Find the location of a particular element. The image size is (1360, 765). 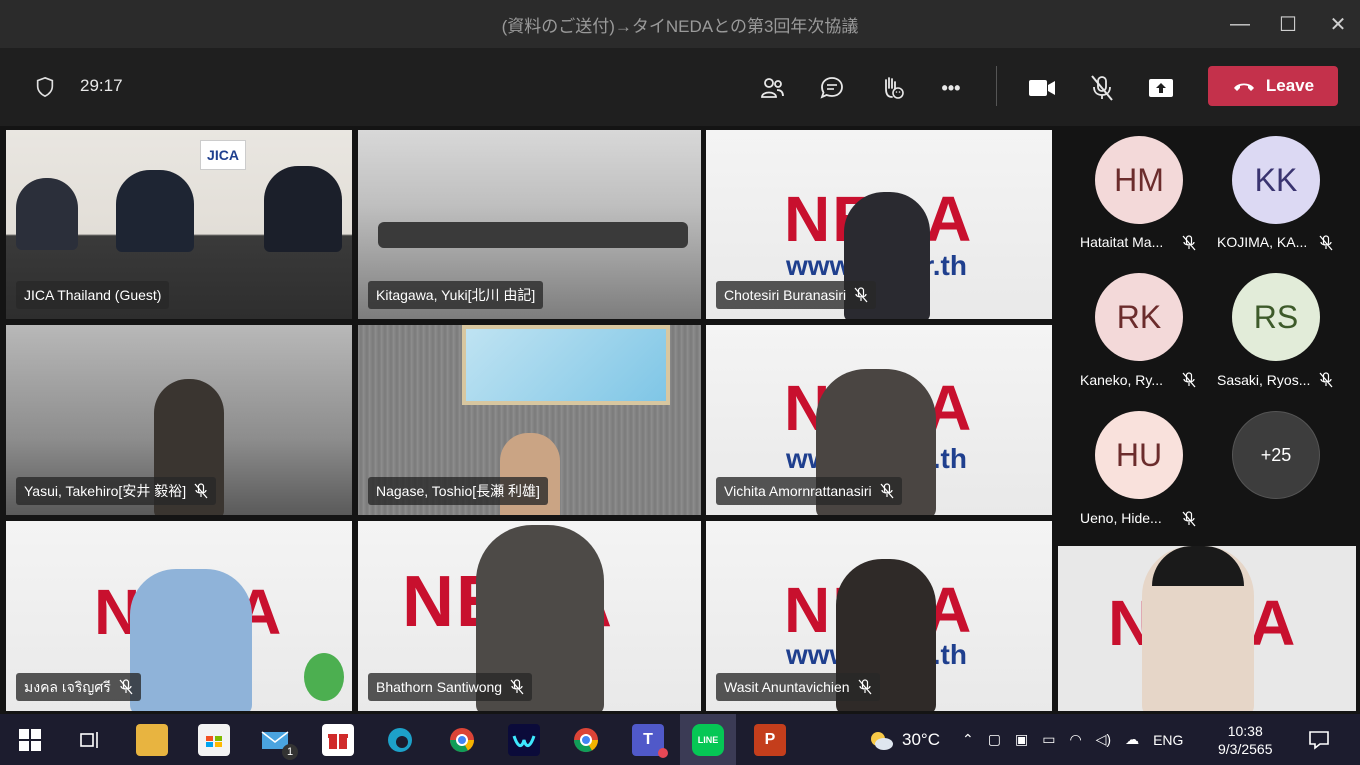

avatar-hm: HM is located at coordinates (1139, 180).